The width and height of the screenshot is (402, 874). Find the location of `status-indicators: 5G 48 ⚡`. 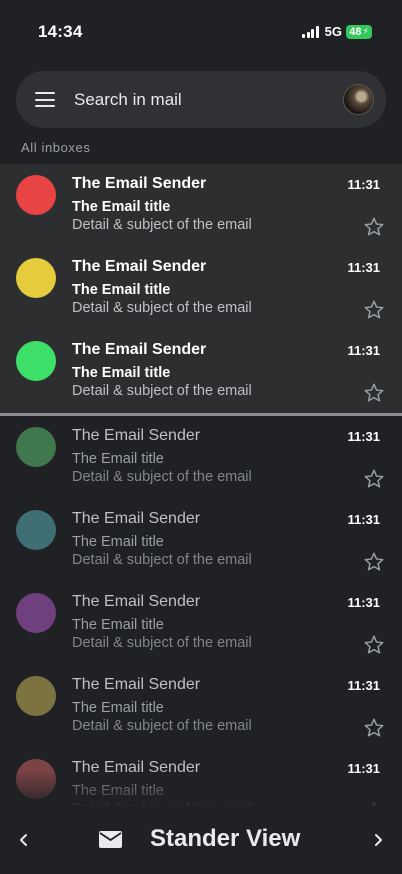

status-indicators: 5G 48 ⚡ is located at coordinates (337, 31).